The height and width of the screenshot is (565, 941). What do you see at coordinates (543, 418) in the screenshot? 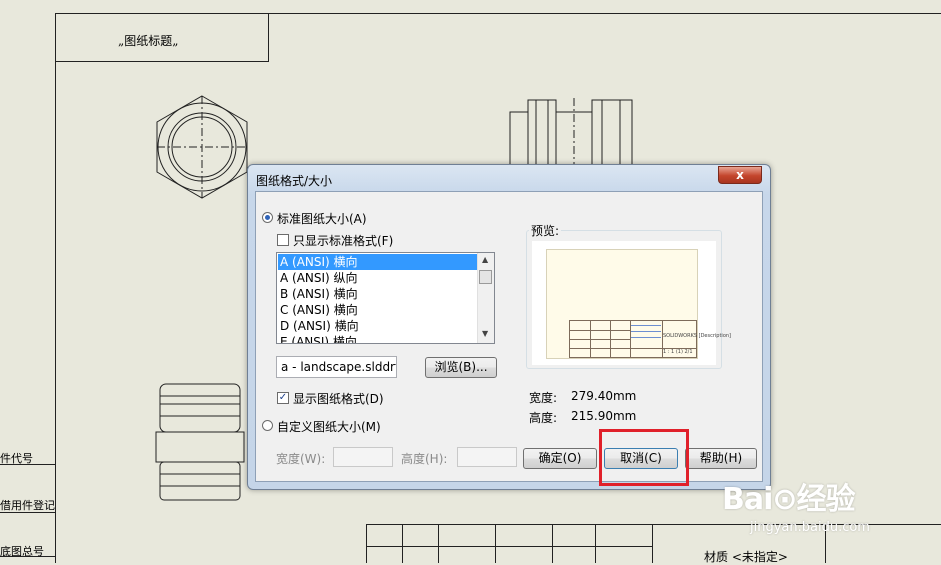
I see `height-label: 高度:` at bounding box center [543, 418].